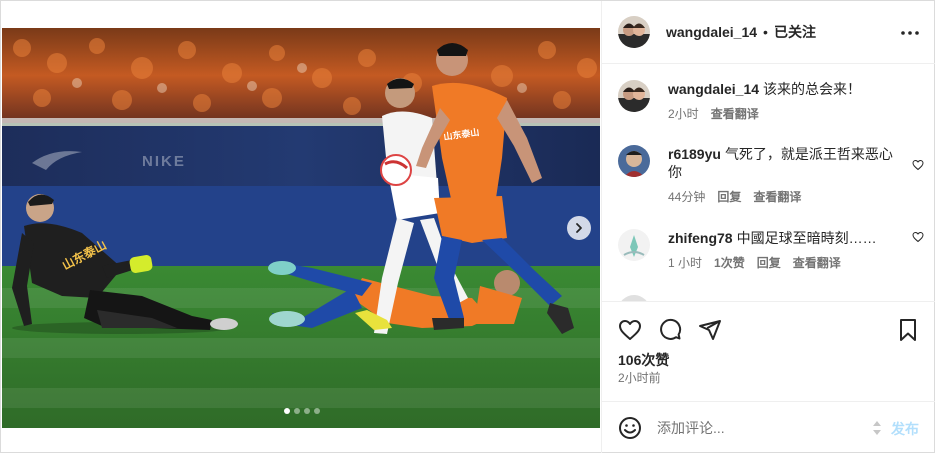 Image resolution: width=935 pixels, height=453 pixels. I want to click on comment-meta: 44分钟 回复 查看翻译, so click(796, 196).